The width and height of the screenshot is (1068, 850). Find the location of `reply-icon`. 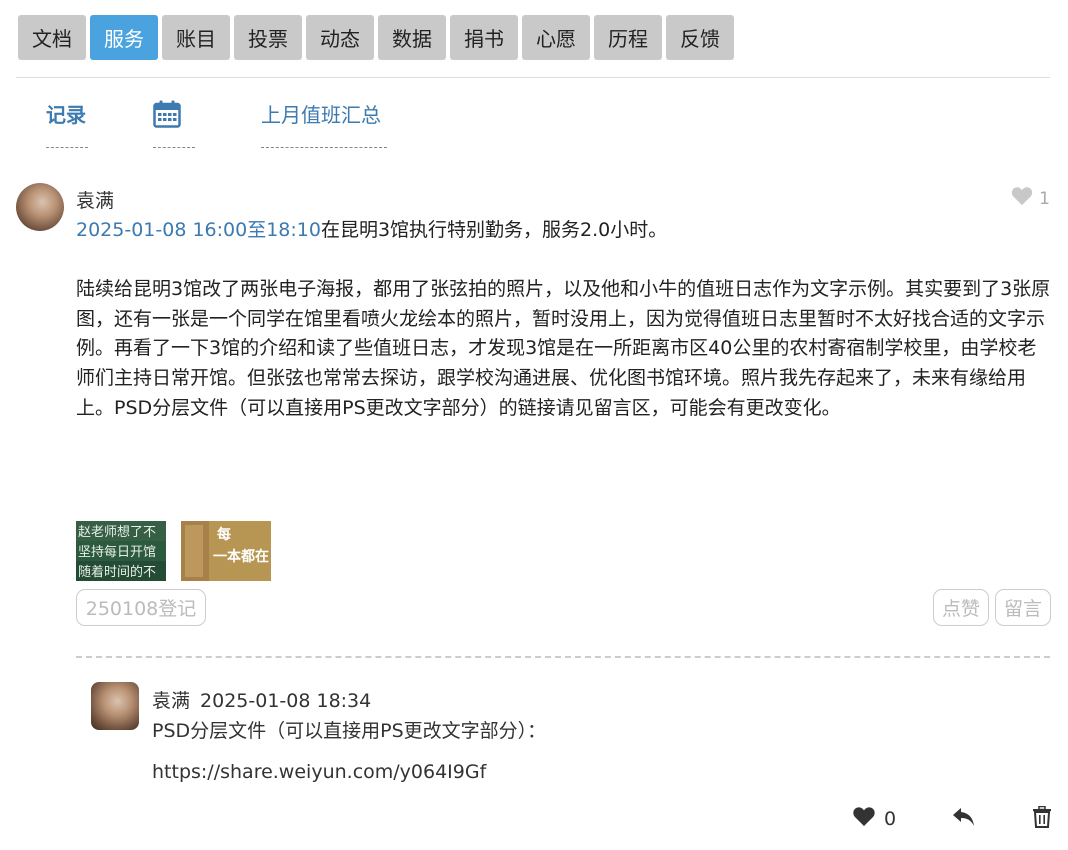

reply-icon is located at coordinates (964, 820).